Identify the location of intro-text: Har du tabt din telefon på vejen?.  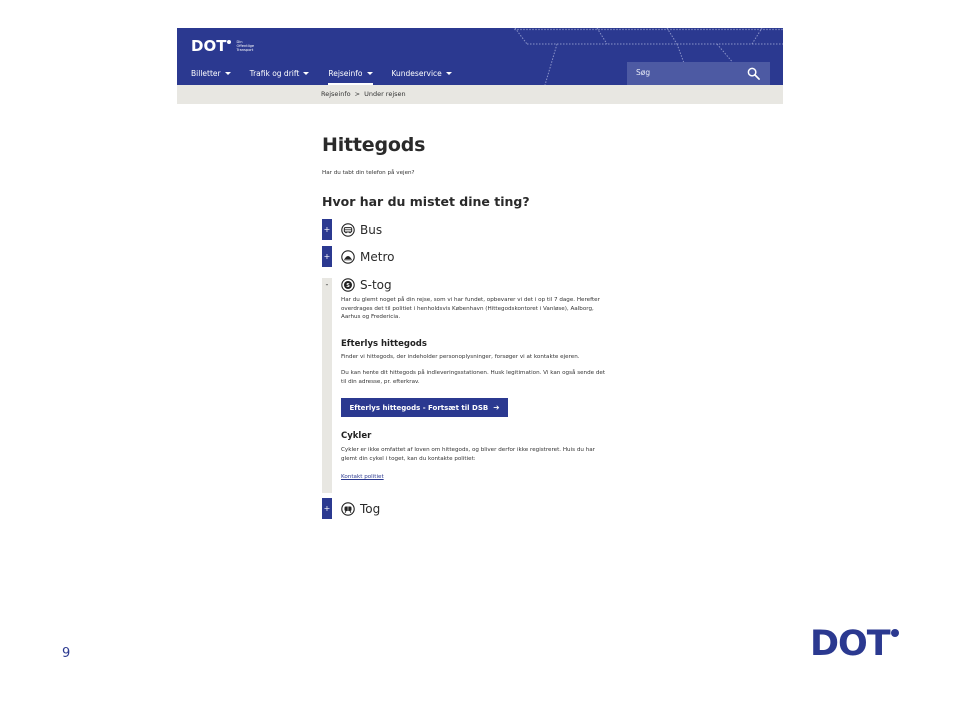
(368, 173).